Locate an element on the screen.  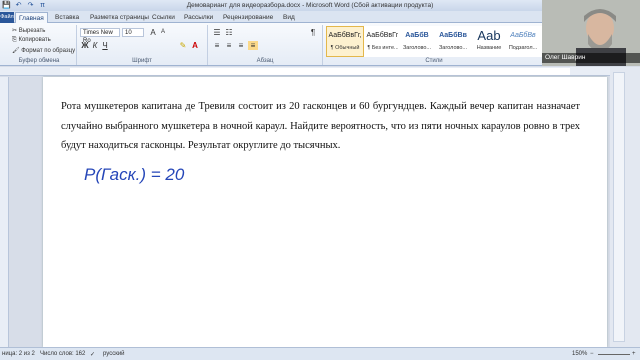
handwritten-formula: P(Гаск.) = 20 is located at coordinates (134, 174).